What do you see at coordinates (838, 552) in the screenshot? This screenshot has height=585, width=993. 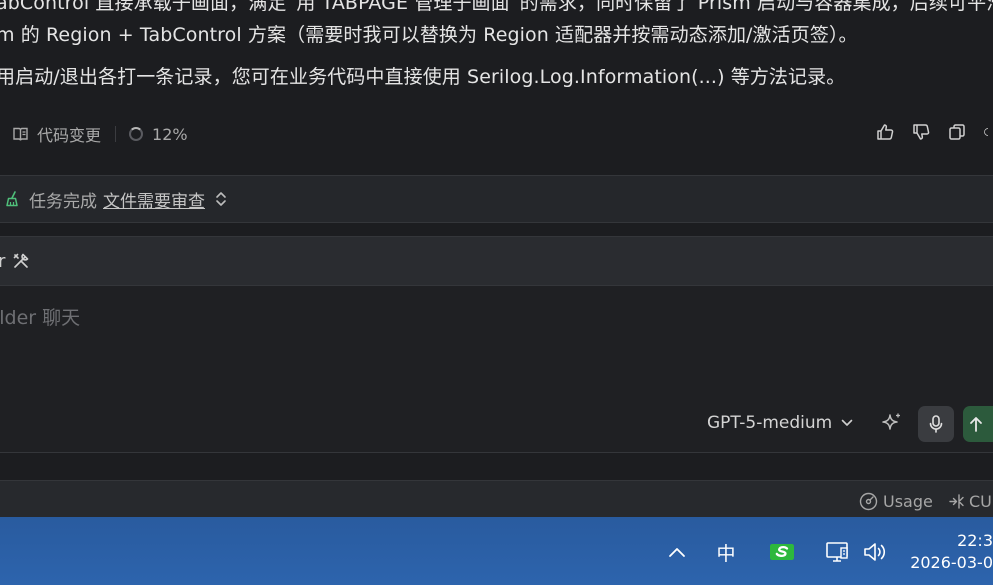 I see `network-icon` at bounding box center [838, 552].